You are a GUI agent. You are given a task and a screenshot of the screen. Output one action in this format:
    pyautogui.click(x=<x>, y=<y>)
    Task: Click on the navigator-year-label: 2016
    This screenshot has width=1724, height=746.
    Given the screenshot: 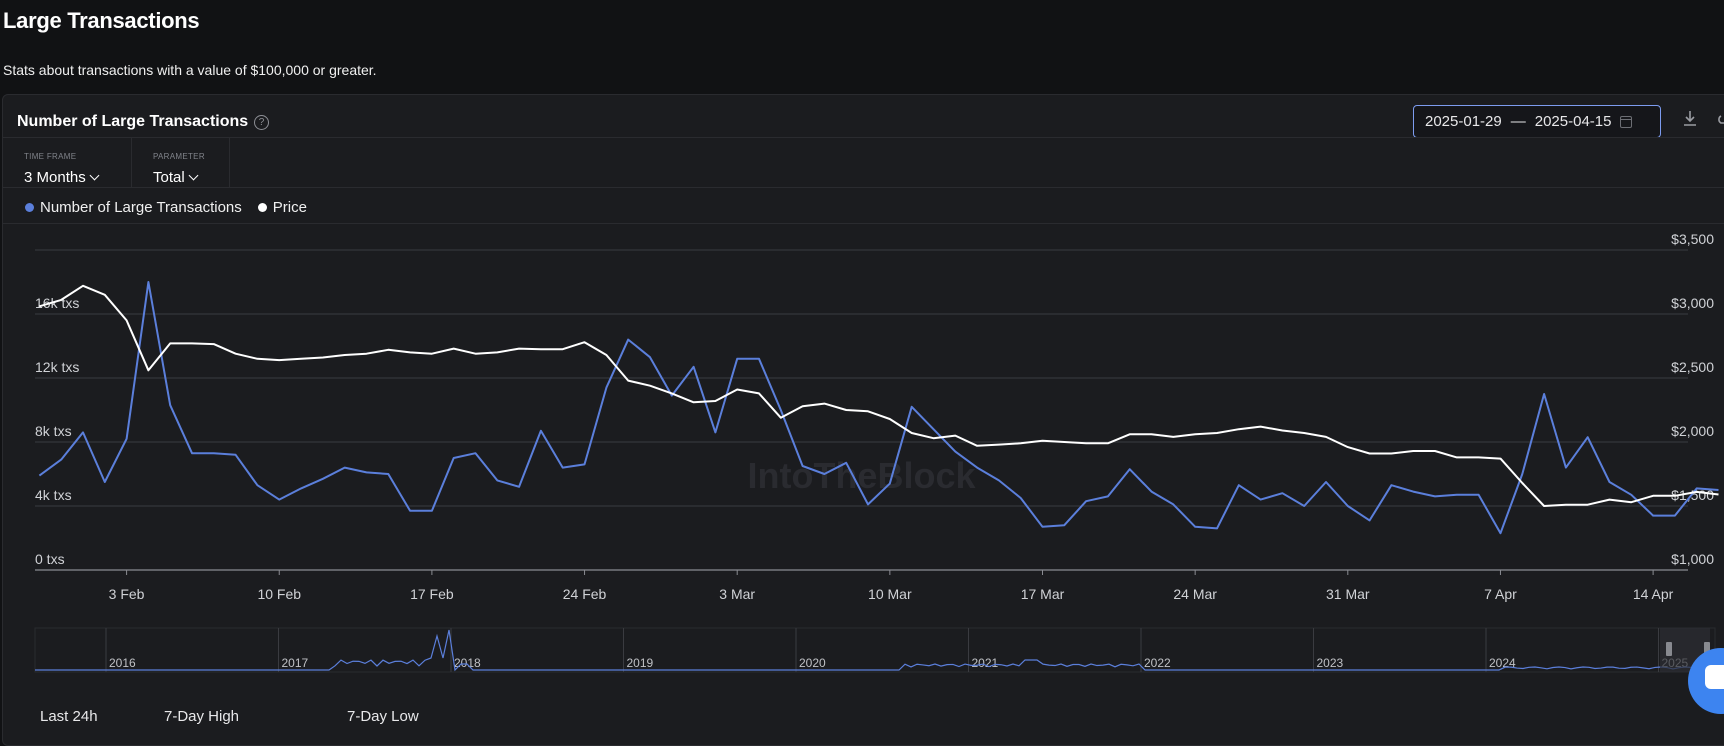 What is the action you would take?
    pyautogui.click(x=122, y=663)
    